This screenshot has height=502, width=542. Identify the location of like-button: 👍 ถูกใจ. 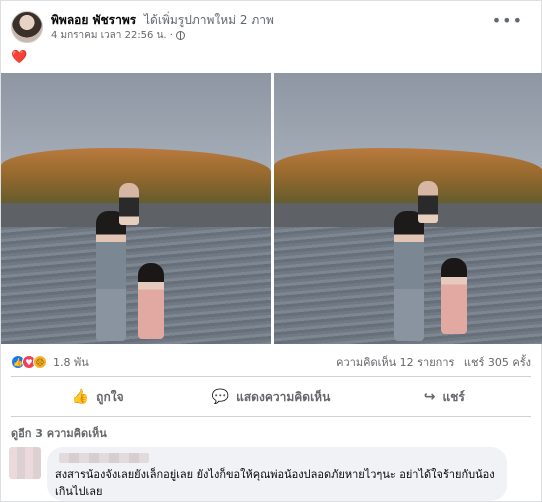
(97, 397).